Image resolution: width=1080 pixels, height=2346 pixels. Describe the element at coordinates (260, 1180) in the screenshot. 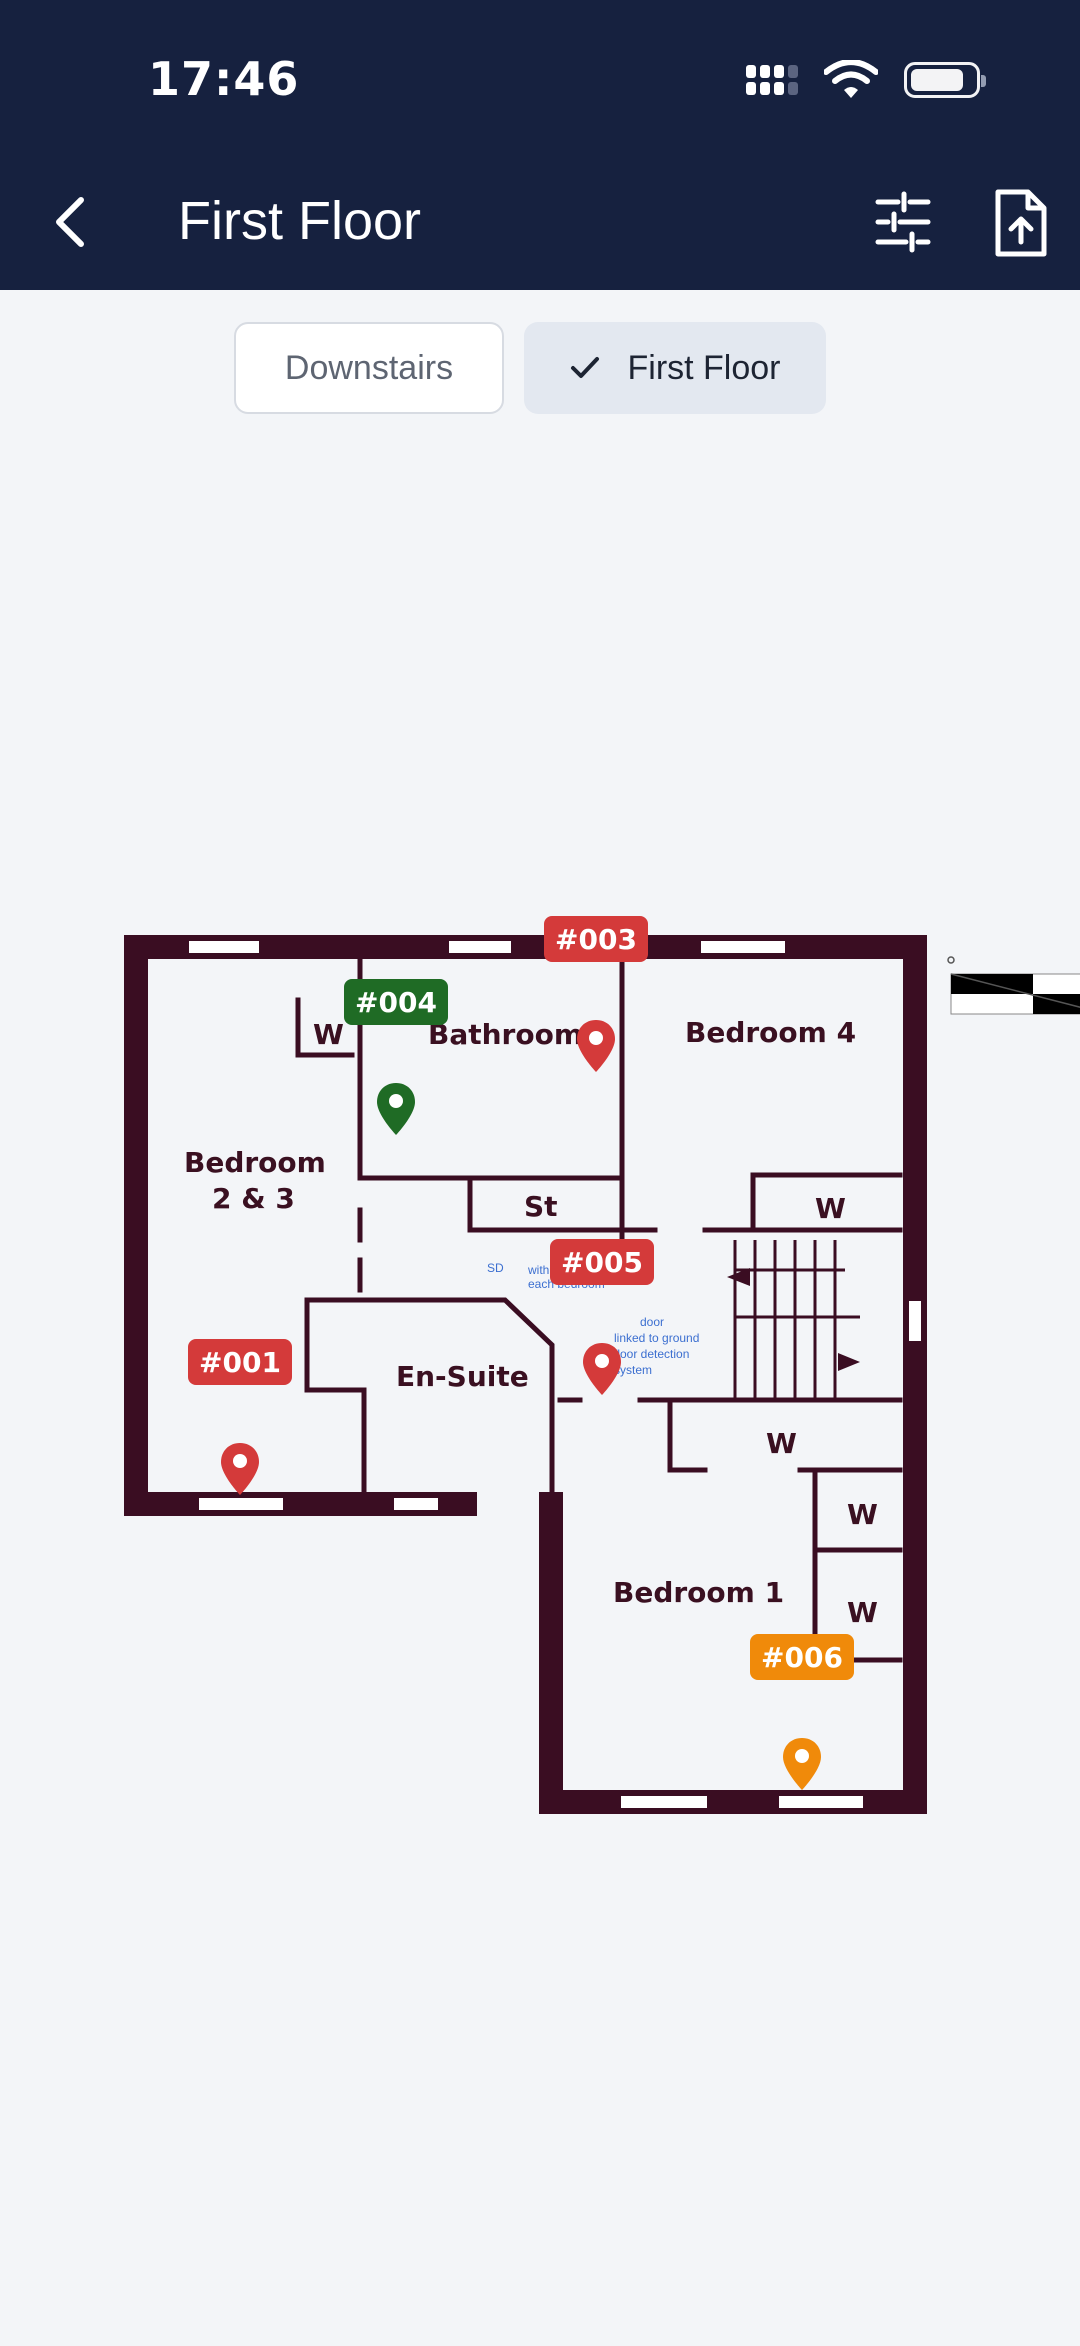

I see `room-label: Bedroom 2 & 3` at that location.